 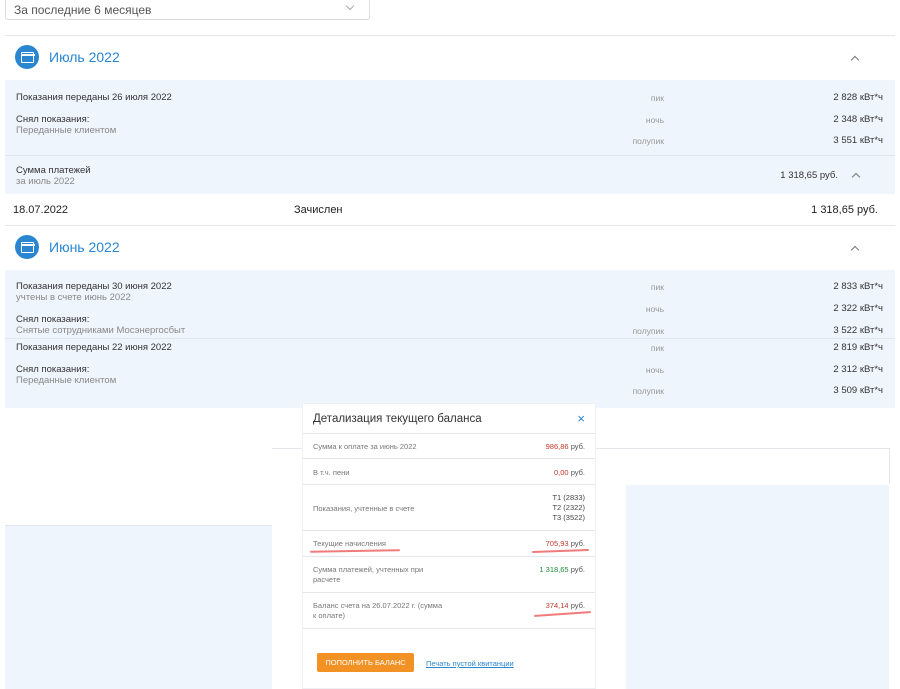 What do you see at coordinates (565, 446) in the screenshot?
I see `due-value: 986,86 руб.` at bounding box center [565, 446].